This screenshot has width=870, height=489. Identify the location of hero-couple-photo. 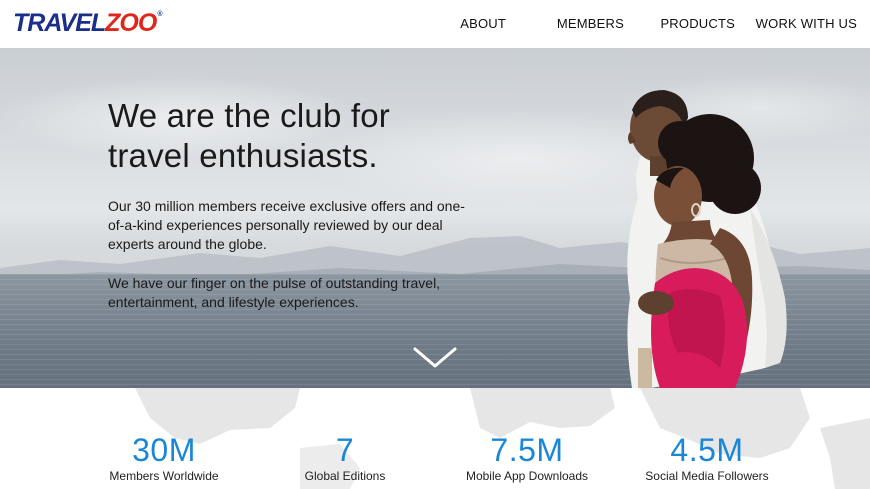
(707, 239).